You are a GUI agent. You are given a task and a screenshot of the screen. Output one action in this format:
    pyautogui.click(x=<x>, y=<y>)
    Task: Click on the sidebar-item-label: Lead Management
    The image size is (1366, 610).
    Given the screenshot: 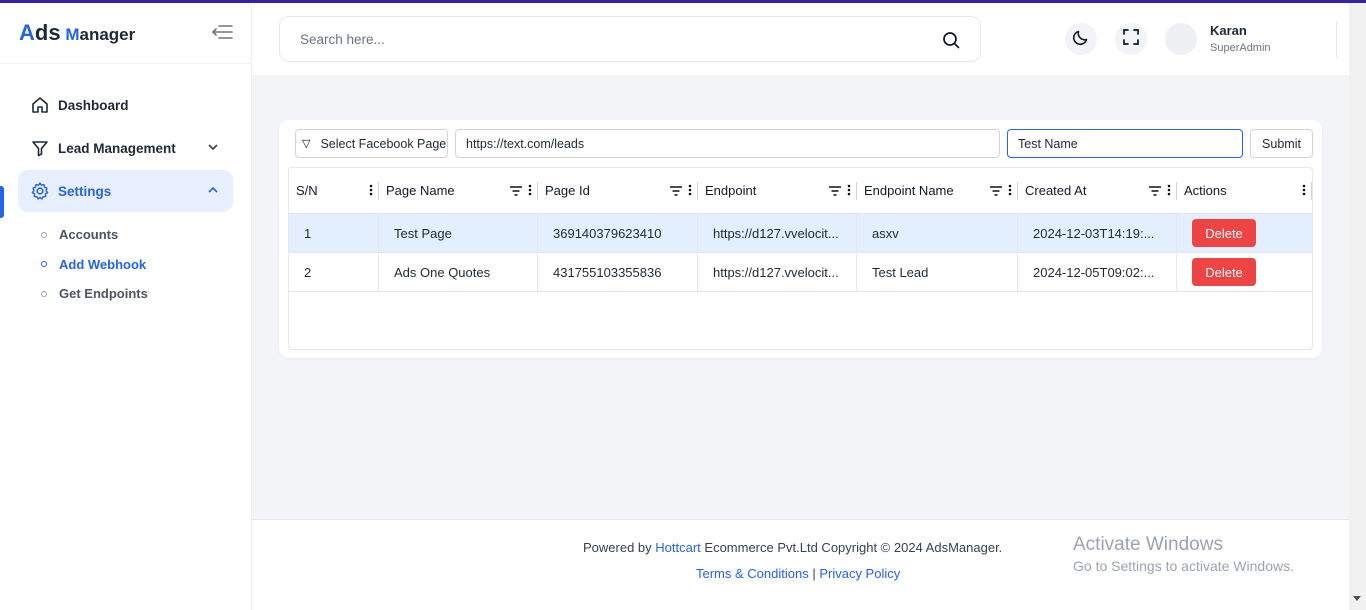 What is the action you would take?
    pyautogui.click(x=117, y=148)
    